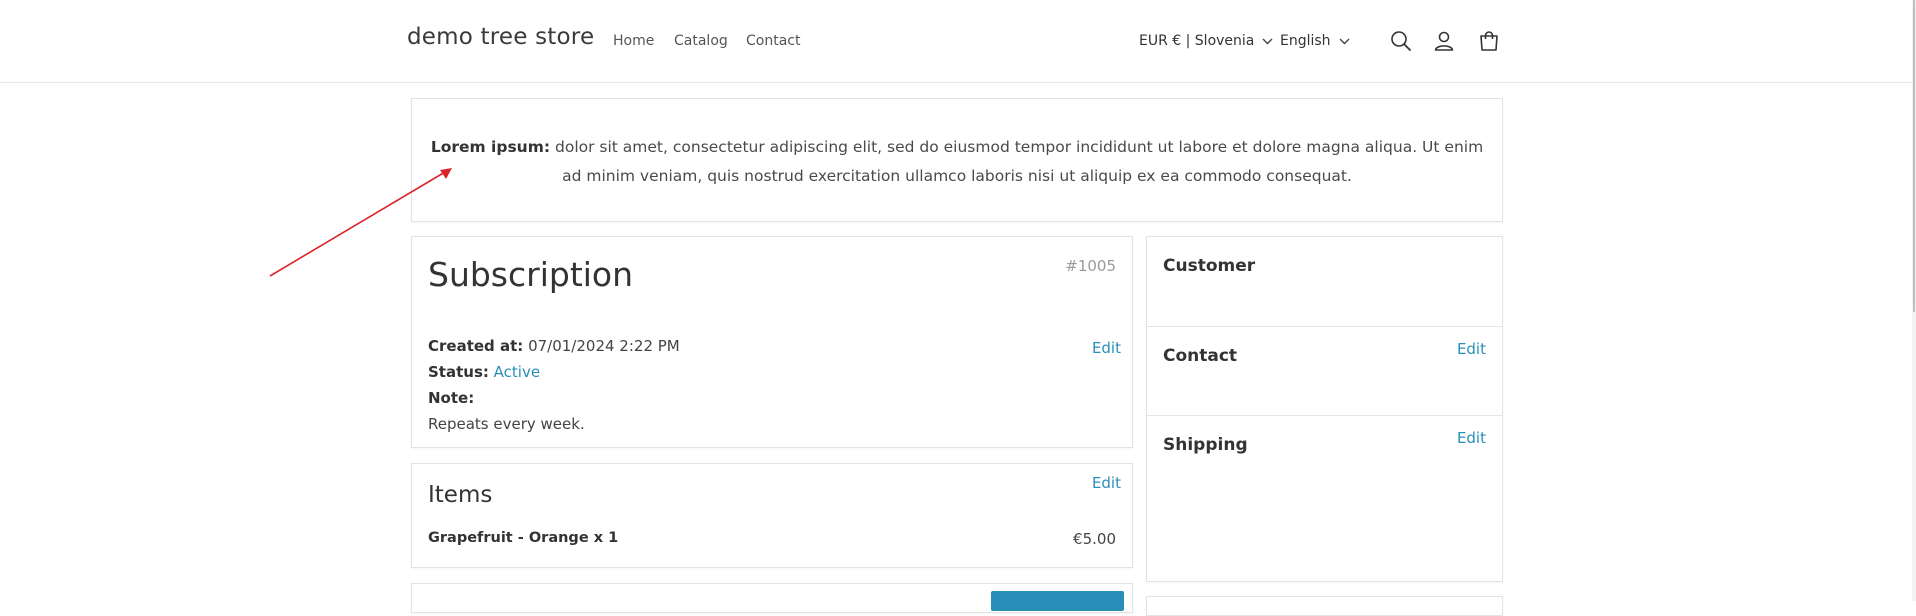 The height and width of the screenshot is (616, 1916). Describe the element at coordinates (604, 346) in the screenshot. I see `created-at-value: 07/01/2024 2:22 PM` at that location.